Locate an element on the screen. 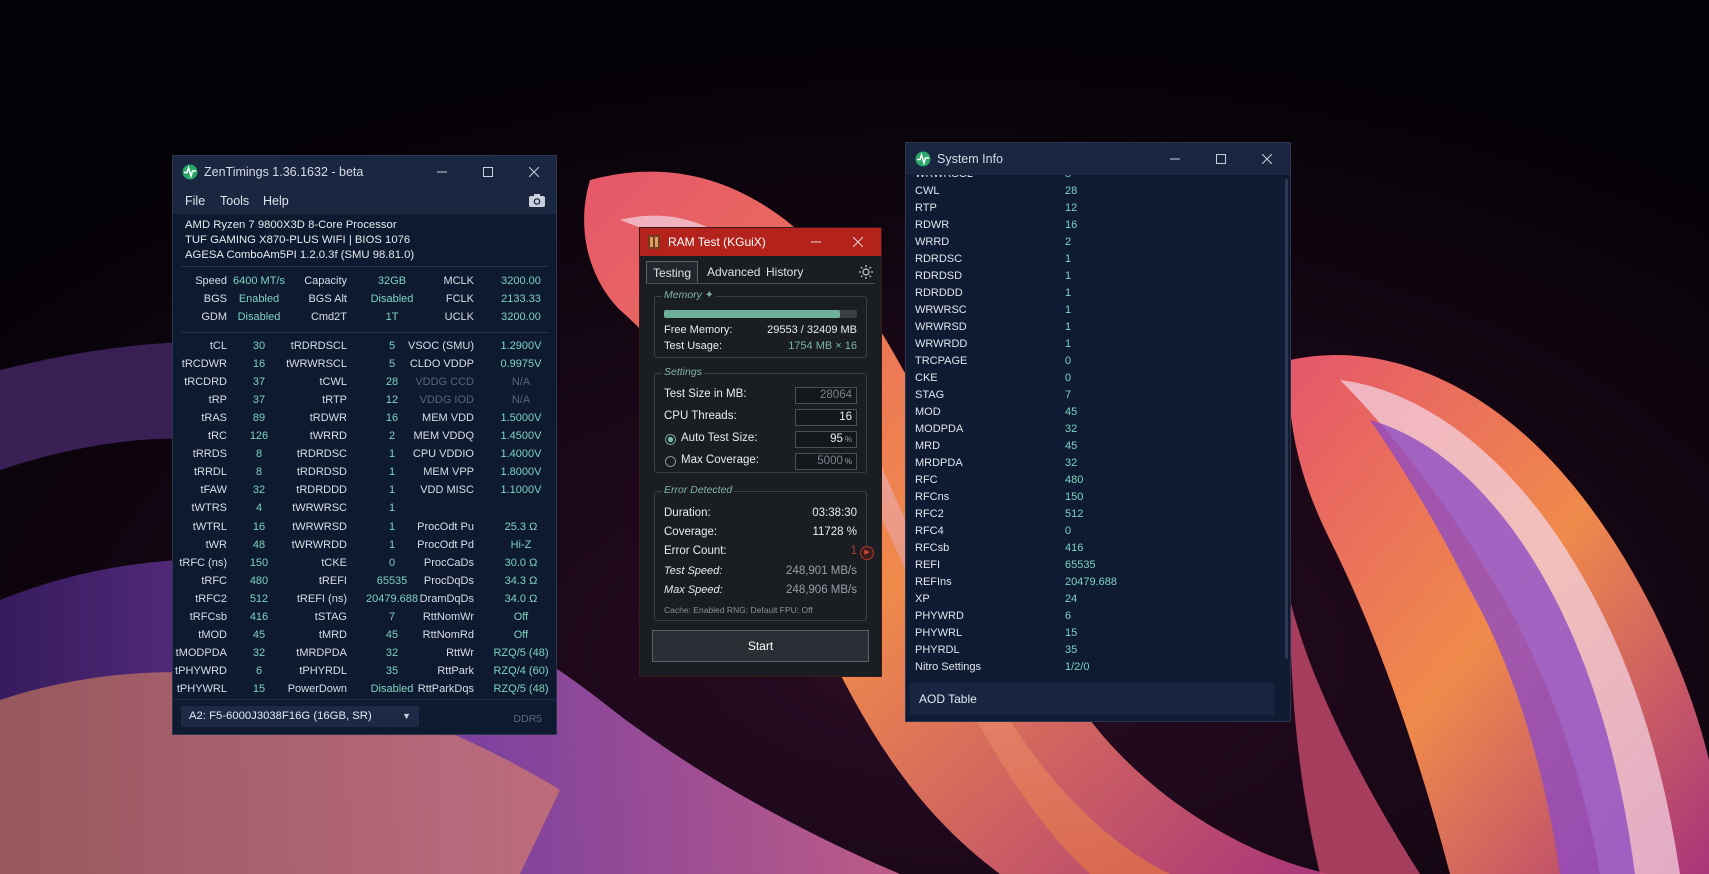 Image resolution: width=1709 pixels, height=874 pixels. error-nav-icon: ▶ is located at coordinates (867, 553).